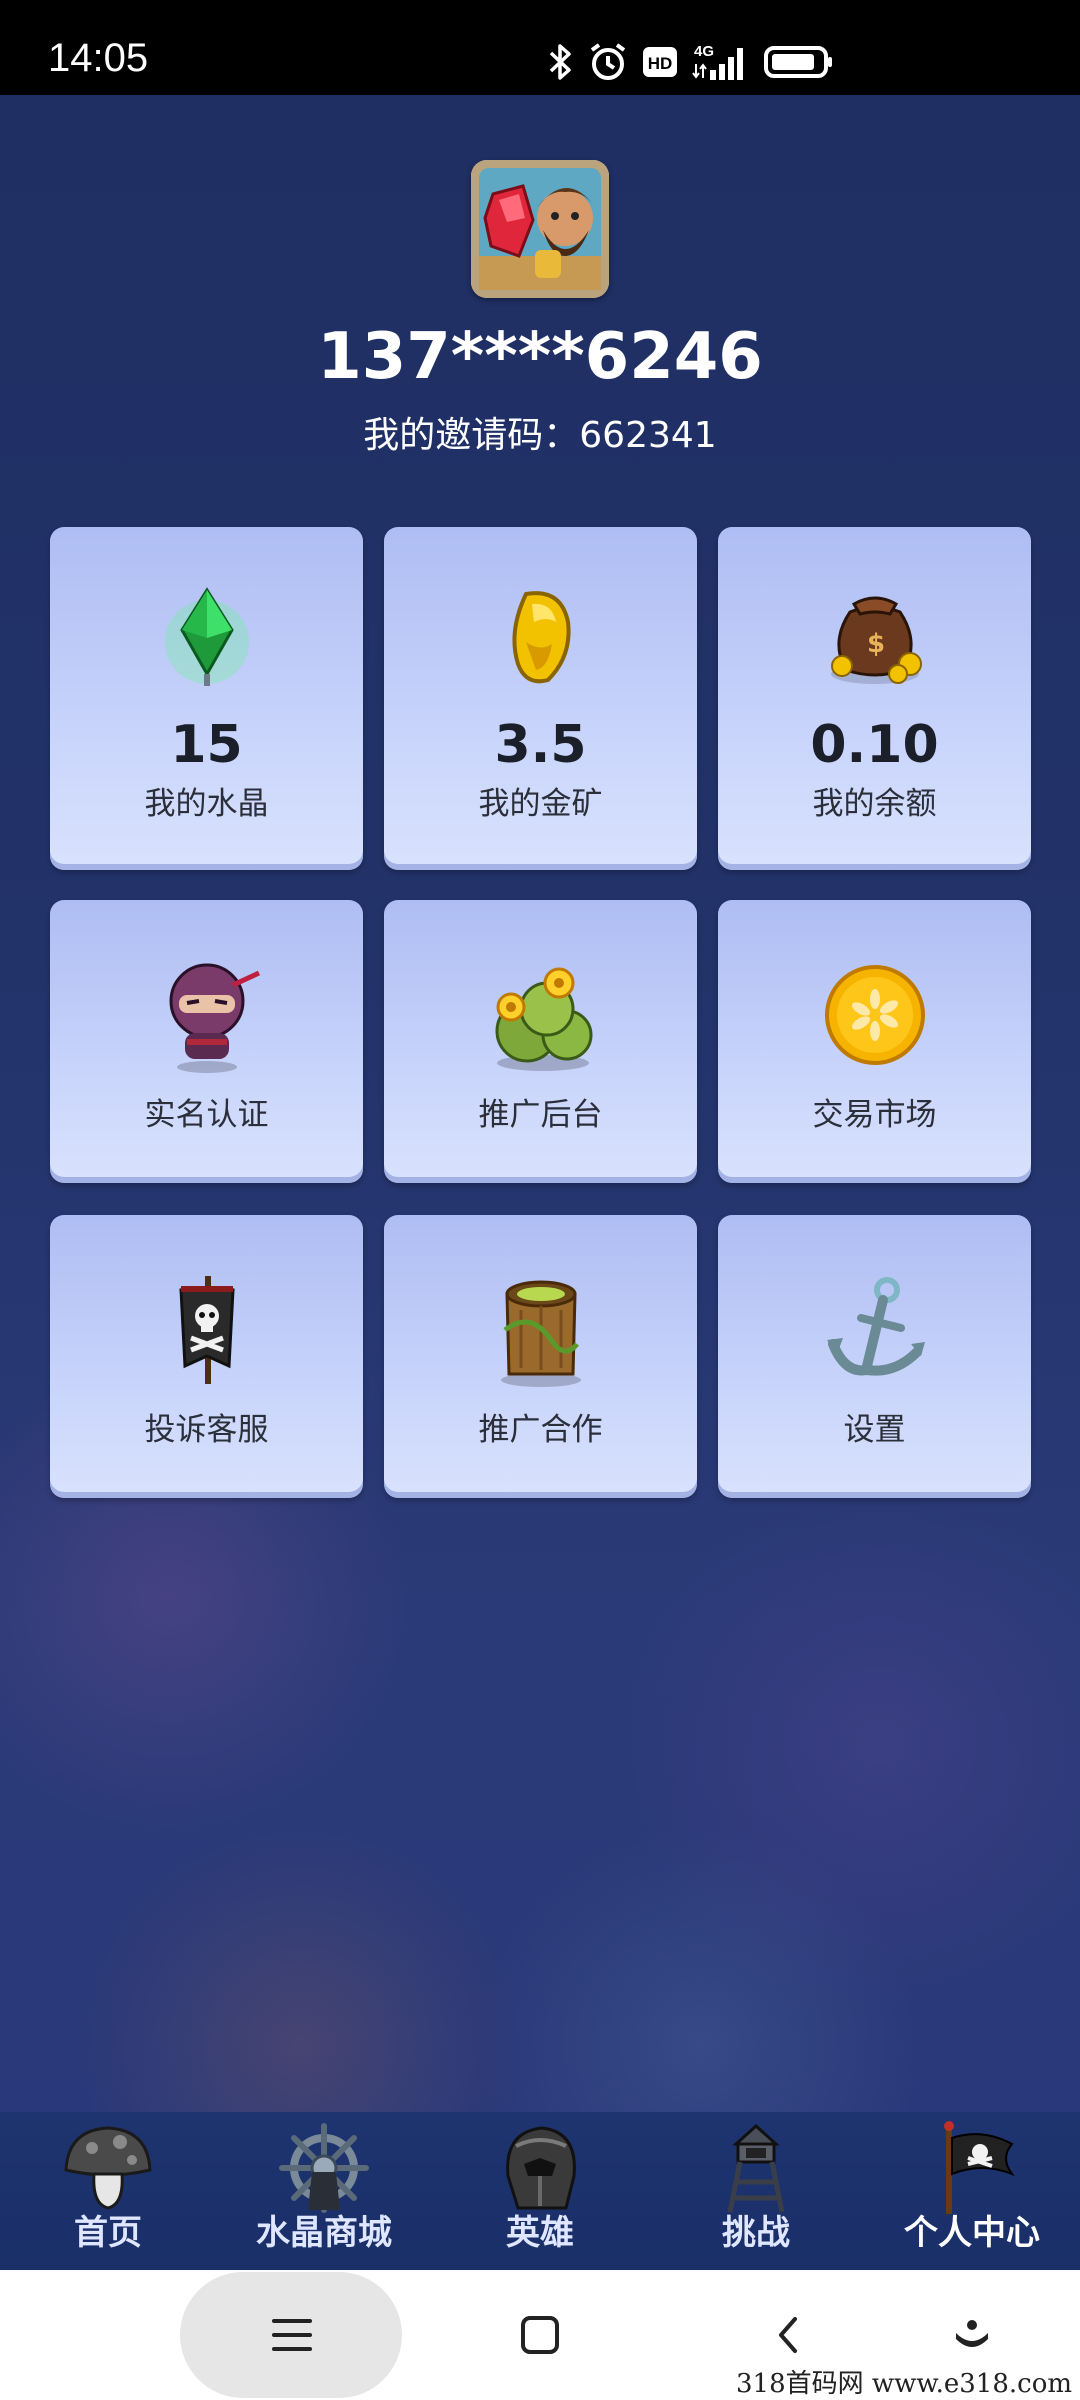 Image resolution: width=1080 pixels, height=2400 pixels. Describe the element at coordinates (756, 2168) in the screenshot. I see `watchtower-icon` at that location.